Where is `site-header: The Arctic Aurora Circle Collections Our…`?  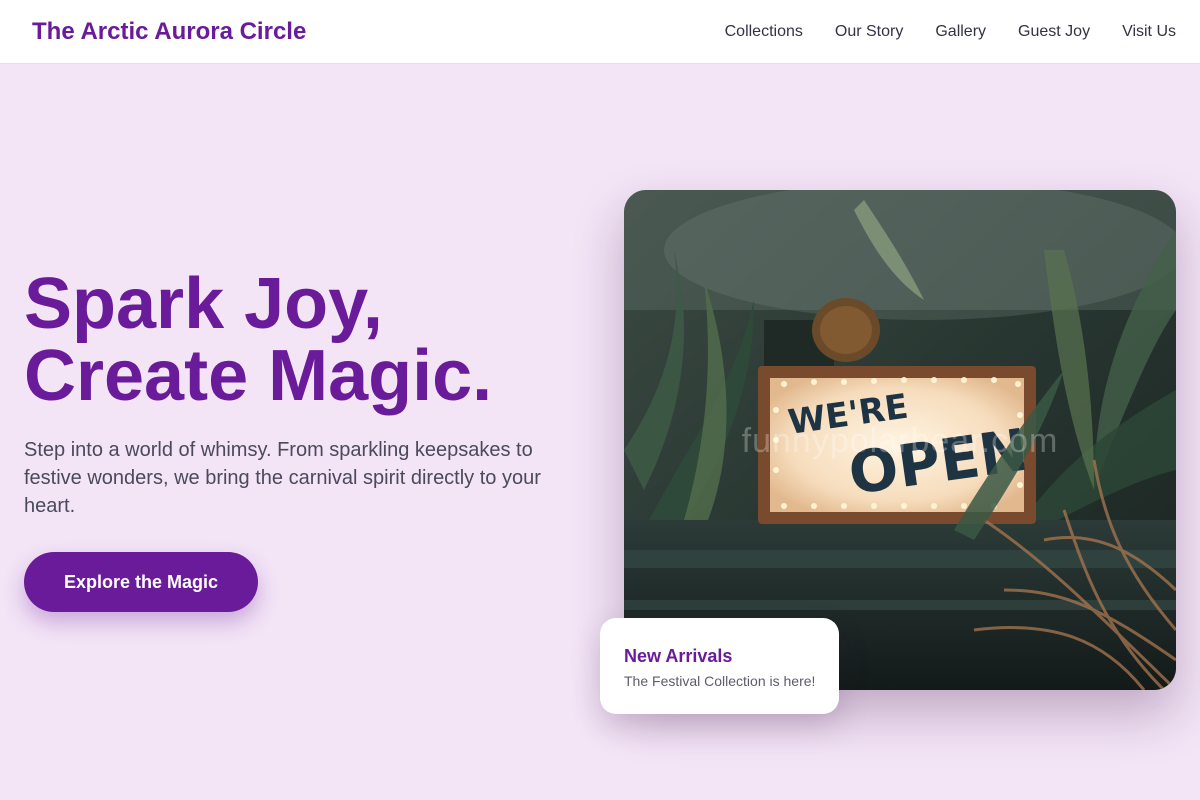
site-header: The Arctic Aurora Circle Collections Our… is located at coordinates (600, 32).